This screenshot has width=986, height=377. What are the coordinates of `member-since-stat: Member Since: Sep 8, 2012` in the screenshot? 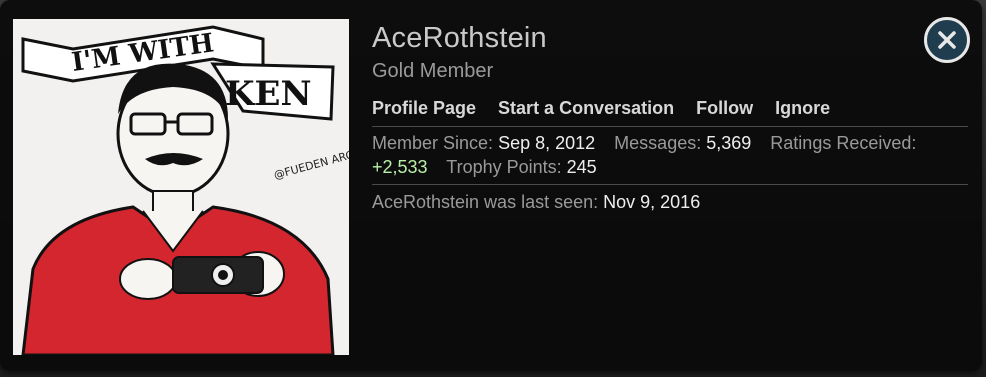 It's located at (483, 143).